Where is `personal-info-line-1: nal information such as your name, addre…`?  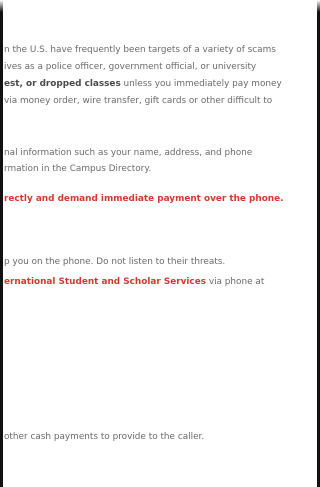
personal-info-line-1: nal information such as your name, addre… is located at coordinates (128, 153).